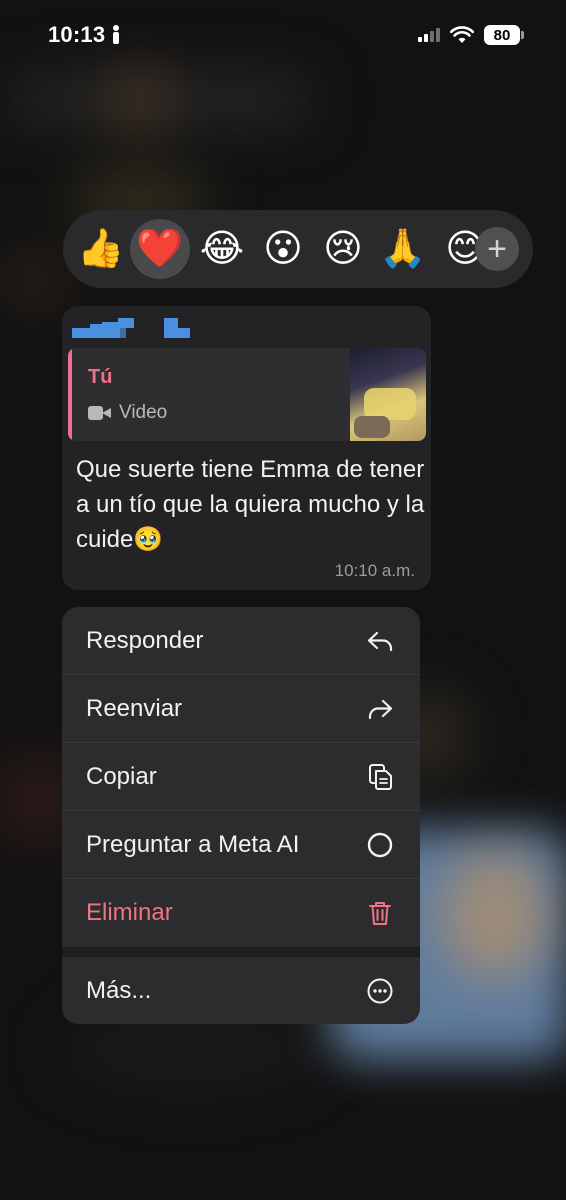 Image resolution: width=566 pixels, height=1200 pixels. I want to click on quote-author: Tú, so click(100, 377).